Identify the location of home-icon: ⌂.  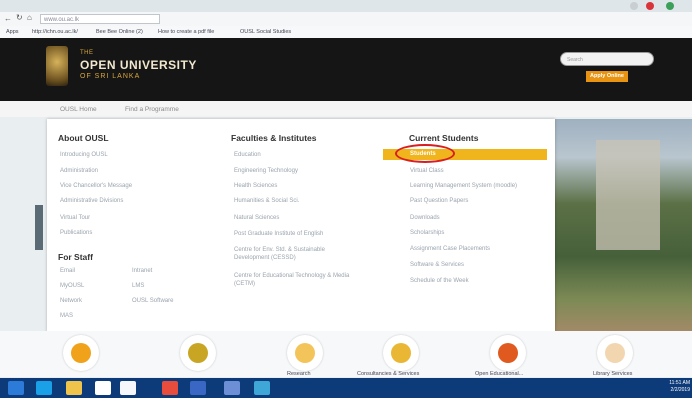
(29, 17).